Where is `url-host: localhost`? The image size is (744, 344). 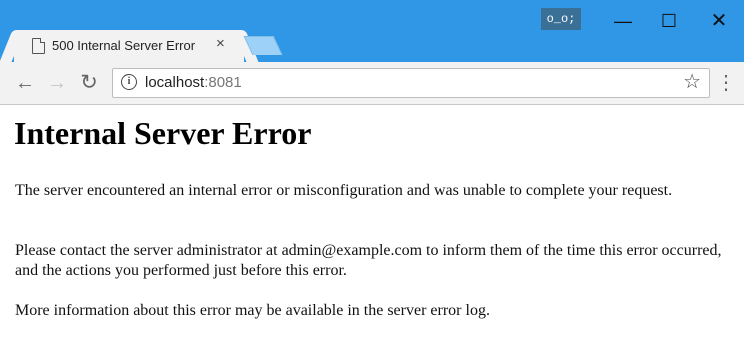 url-host: localhost is located at coordinates (175, 82).